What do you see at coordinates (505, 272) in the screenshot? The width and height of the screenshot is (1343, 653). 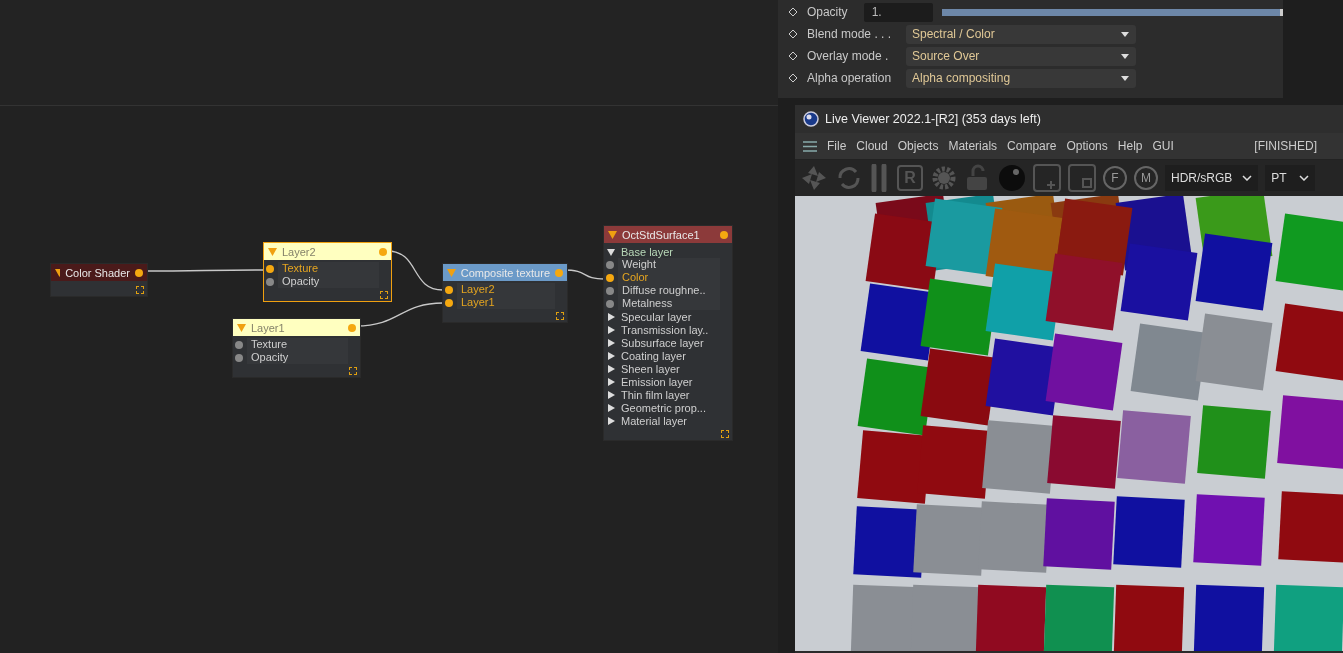 I see `node-title: Composite texture` at bounding box center [505, 272].